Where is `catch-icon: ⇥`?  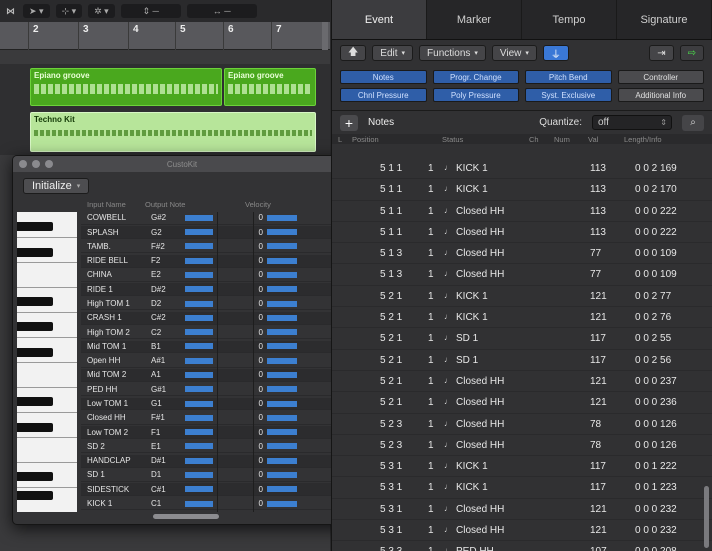 catch-icon: ⇥ is located at coordinates (661, 53).